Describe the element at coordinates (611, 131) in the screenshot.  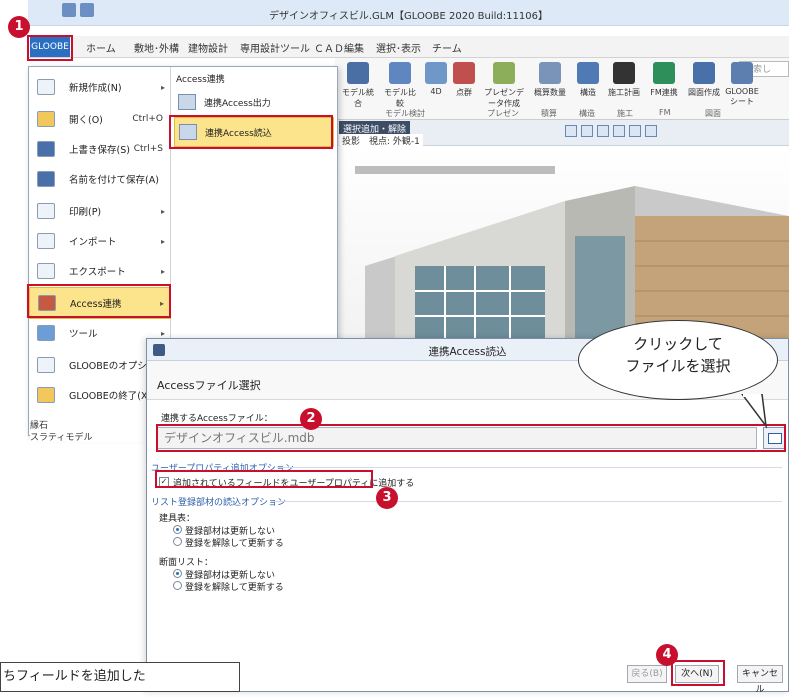
I see `view-icons` at that location.